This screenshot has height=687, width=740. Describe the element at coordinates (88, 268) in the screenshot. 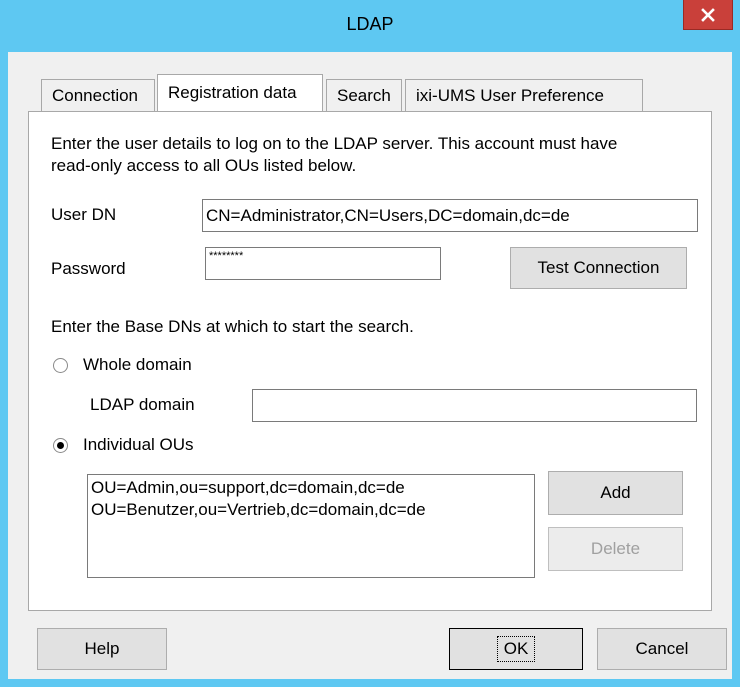

I see `password-label: Password` at that location.